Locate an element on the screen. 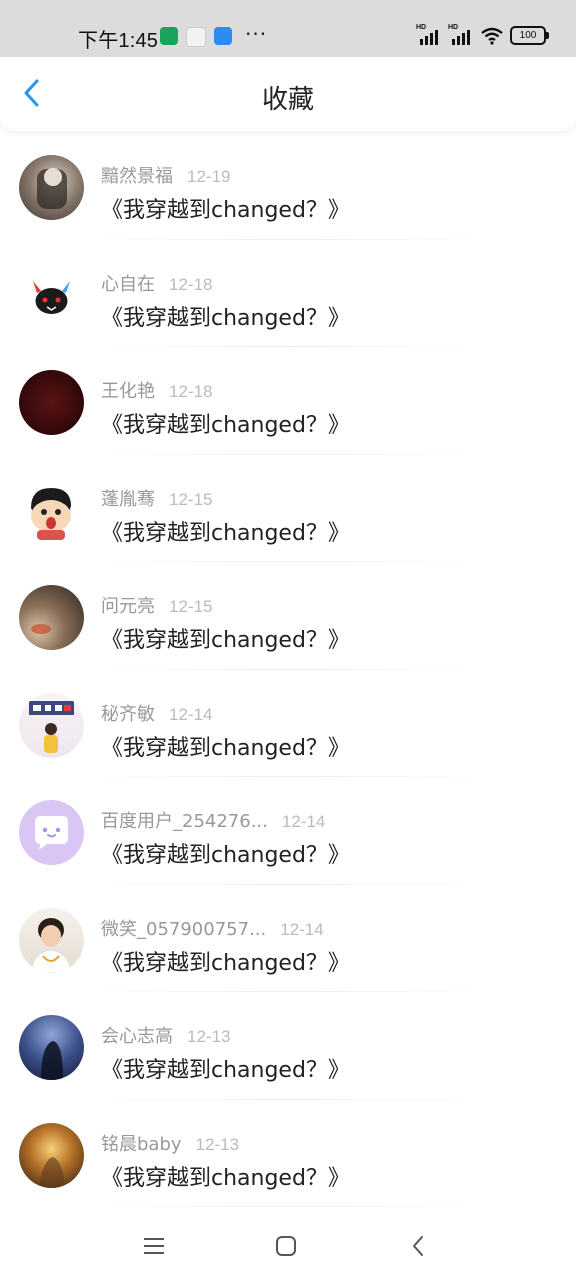  list-item: 会心志高 12-13 《我穿越到changed？》 is located at coordinates (288, 1046).